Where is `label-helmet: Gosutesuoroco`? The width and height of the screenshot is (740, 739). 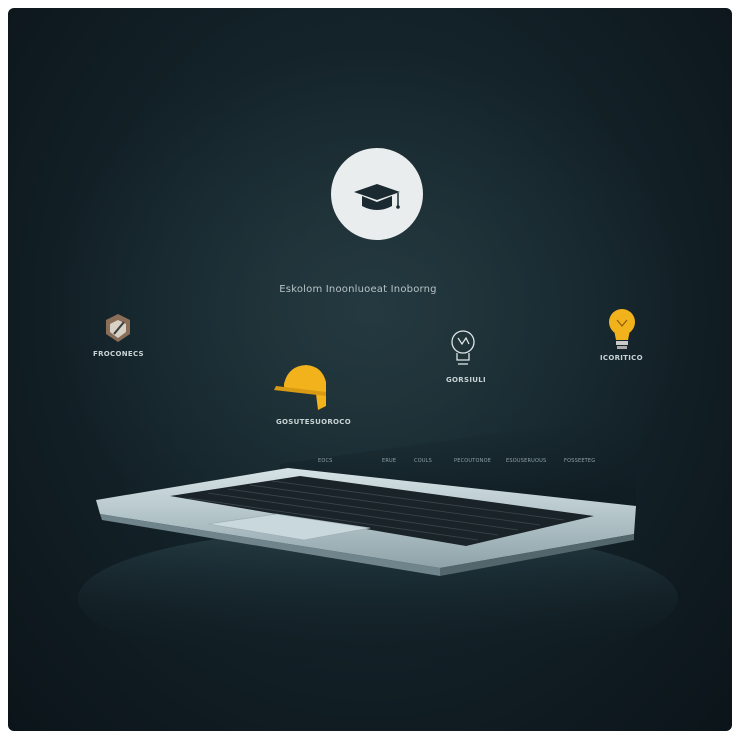 label-helmet: Gosutesuoroco is located at coordinates (313, 422).